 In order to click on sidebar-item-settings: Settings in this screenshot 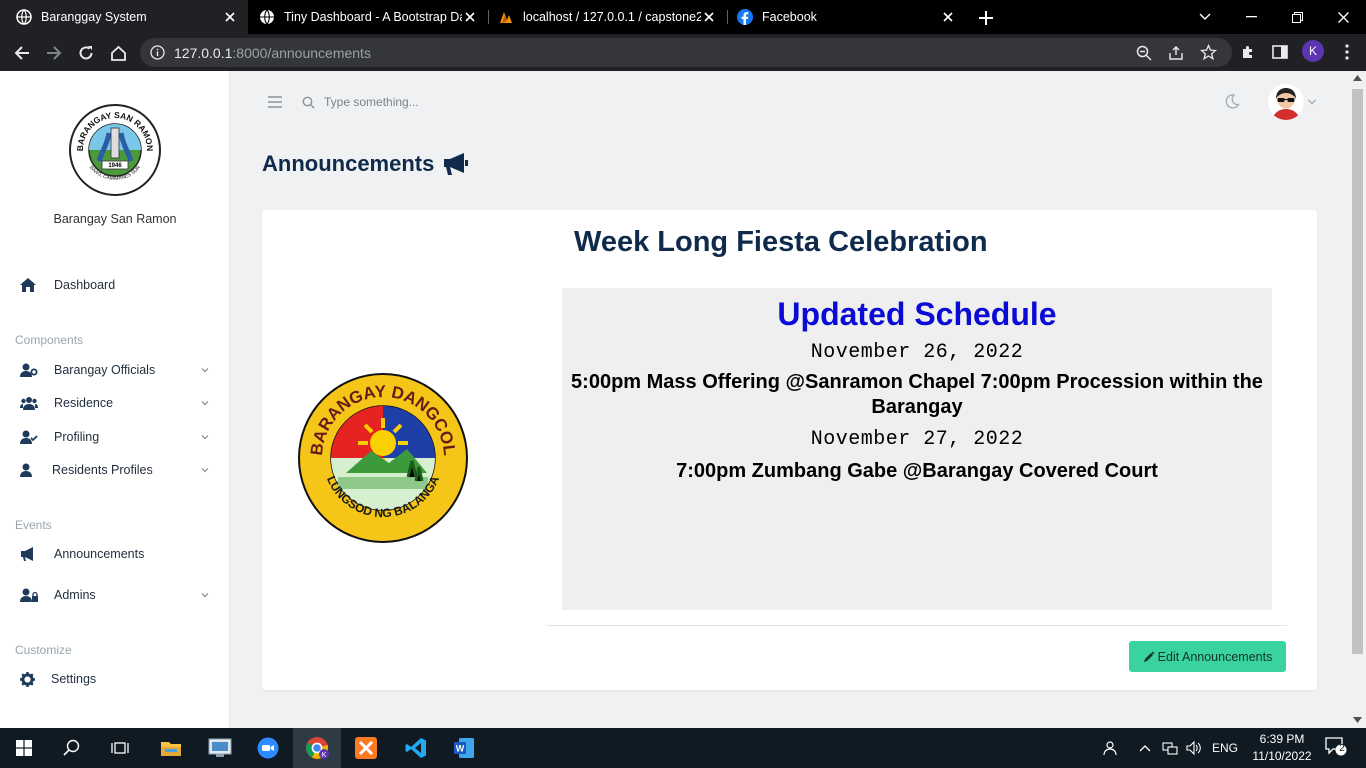, I will do `click(115, 679)`.